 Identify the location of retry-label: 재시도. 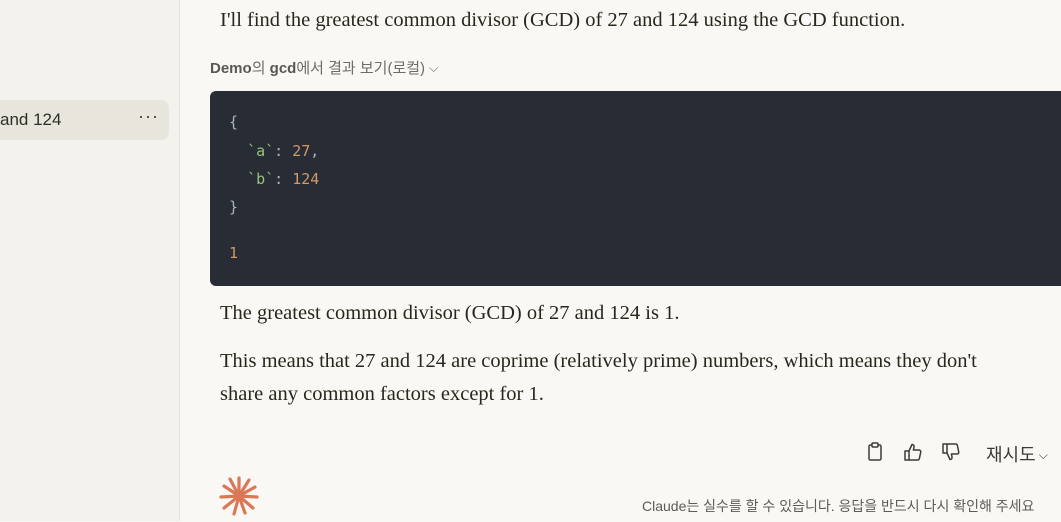
(1011, 455).